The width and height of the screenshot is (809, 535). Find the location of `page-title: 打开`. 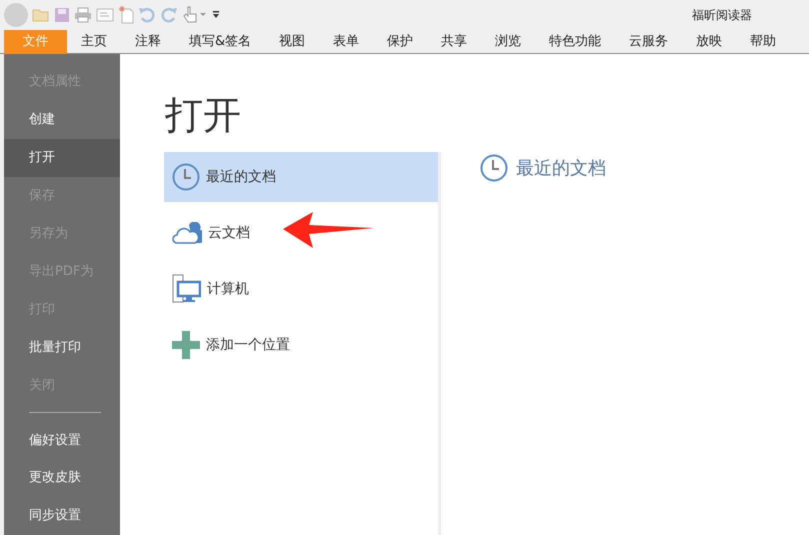

page-title: 打开 is located at coordinates (203, 115).